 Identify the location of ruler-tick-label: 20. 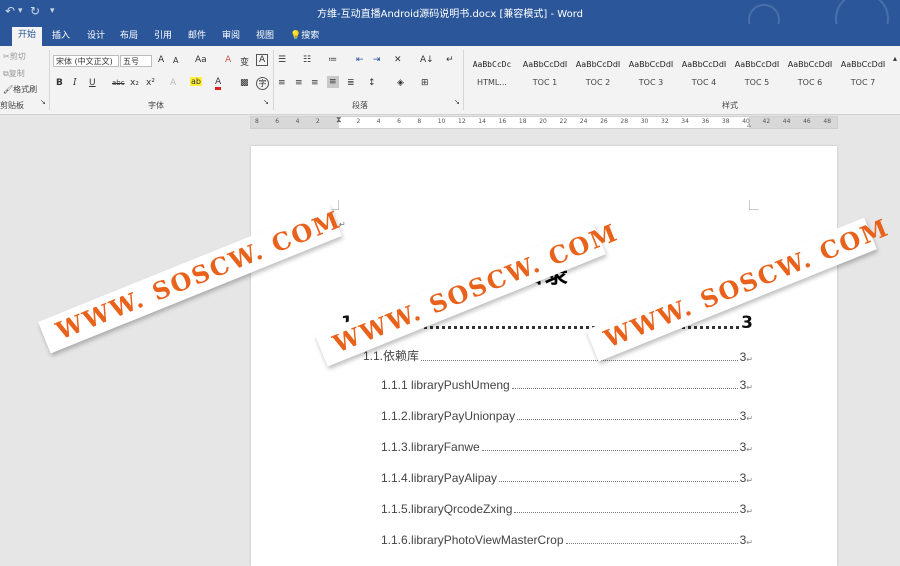
(543, 121).